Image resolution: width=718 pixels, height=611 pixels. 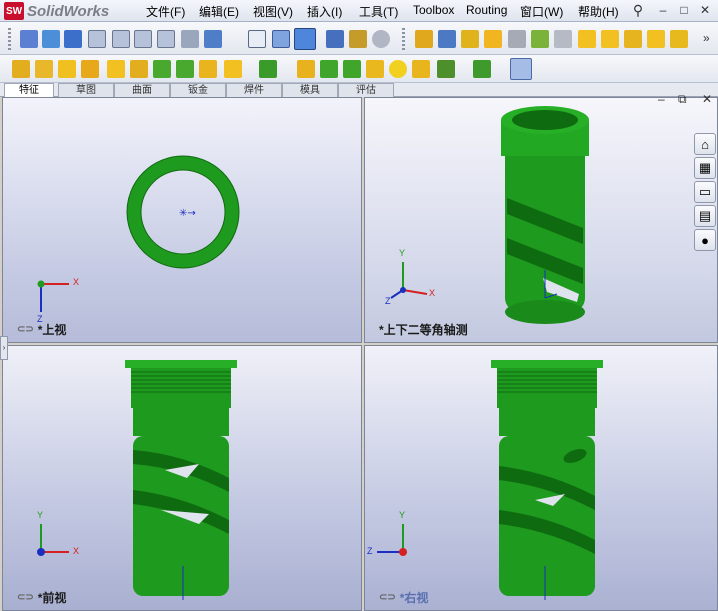 What do you see at coordinates (706, 38) in the screenshot?
I see `toolbar-overflow-icon: »` at bounding box center [706, 38].